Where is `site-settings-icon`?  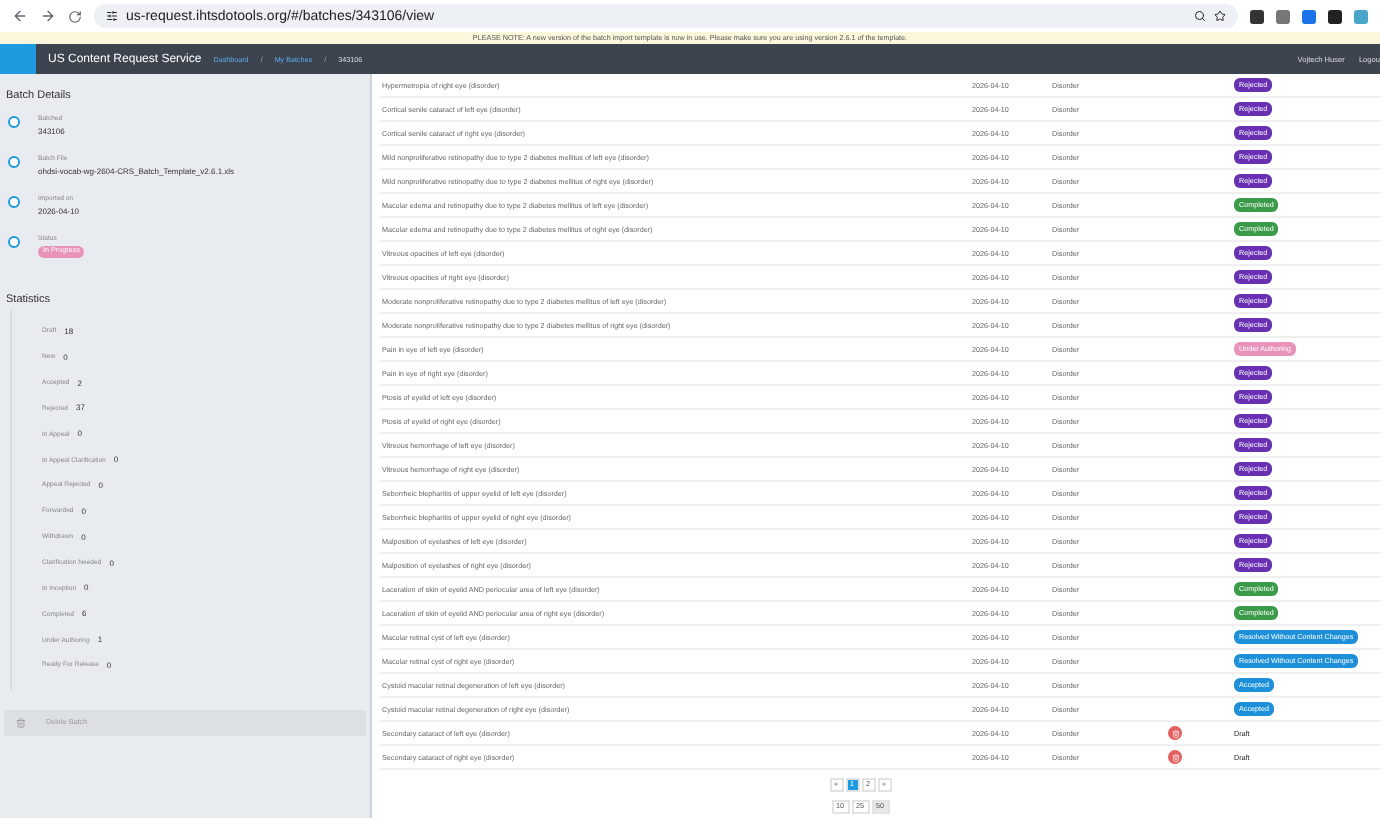
site-settings-icon is located at coordinates (112, 16).